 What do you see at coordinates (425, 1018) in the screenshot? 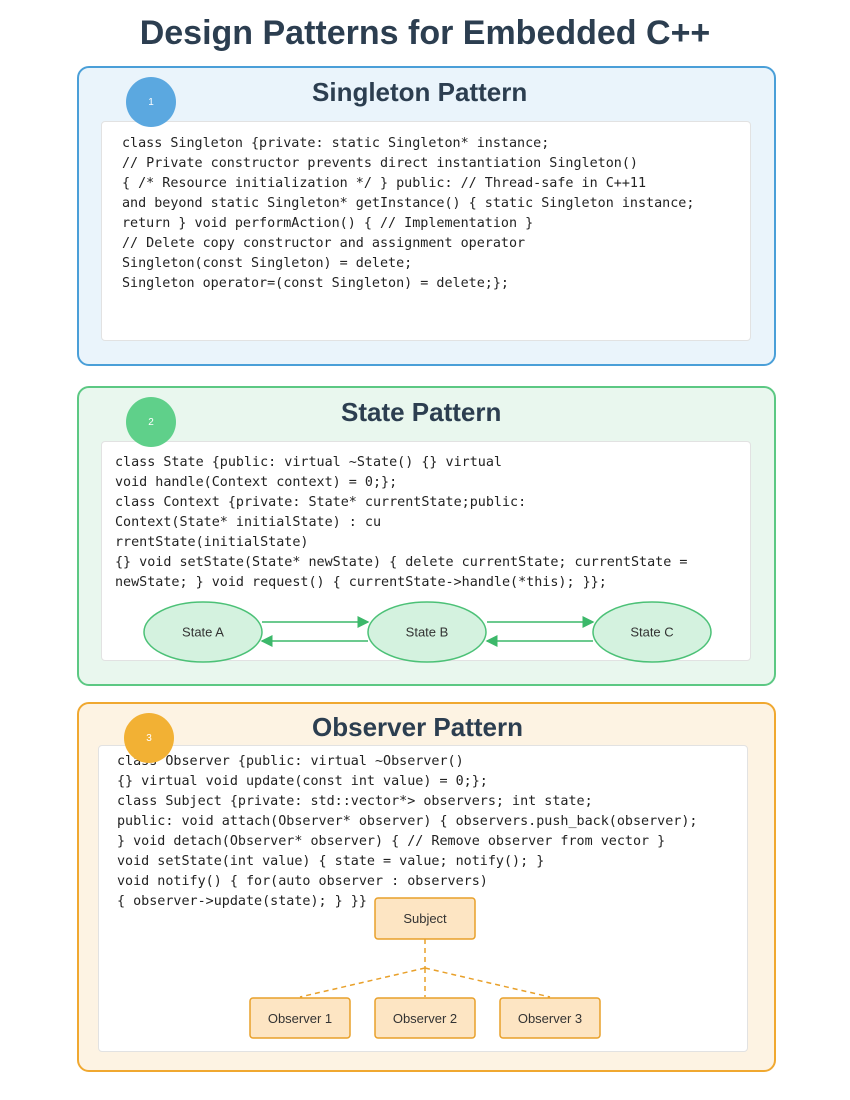
I see `observer-node-label: Observer 2` at bounding box center [425, 1018].